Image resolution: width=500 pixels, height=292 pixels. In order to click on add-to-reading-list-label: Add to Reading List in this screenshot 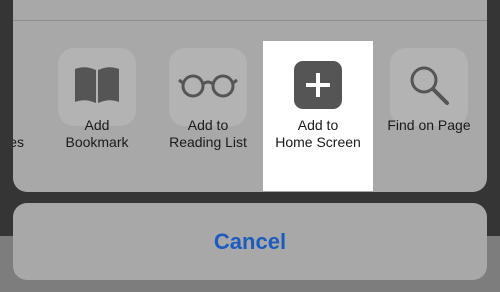, I will do `click(208, 133)`.